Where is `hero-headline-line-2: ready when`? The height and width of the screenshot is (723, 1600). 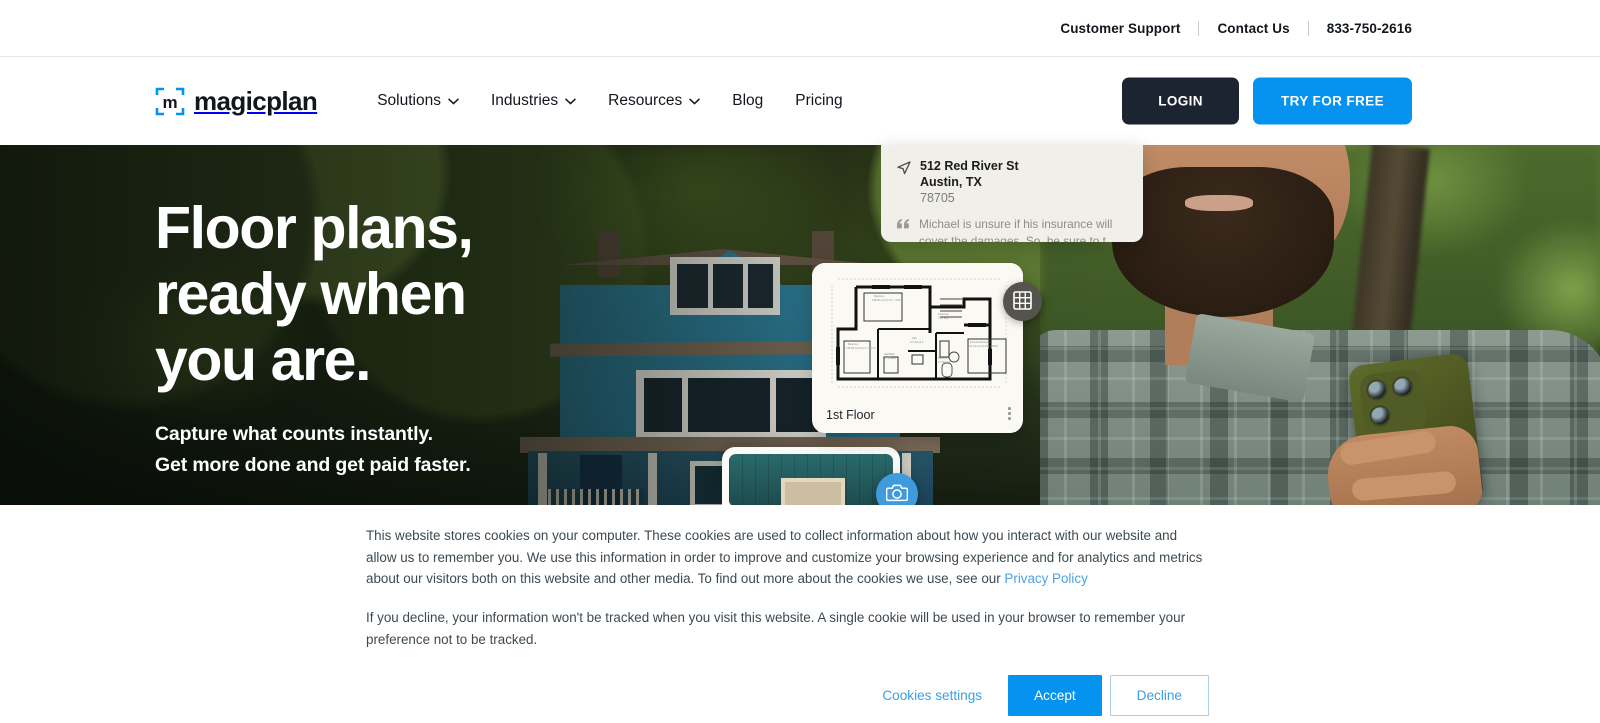
hero-headline-line-2: ready when is located at coordinates (311, 294).